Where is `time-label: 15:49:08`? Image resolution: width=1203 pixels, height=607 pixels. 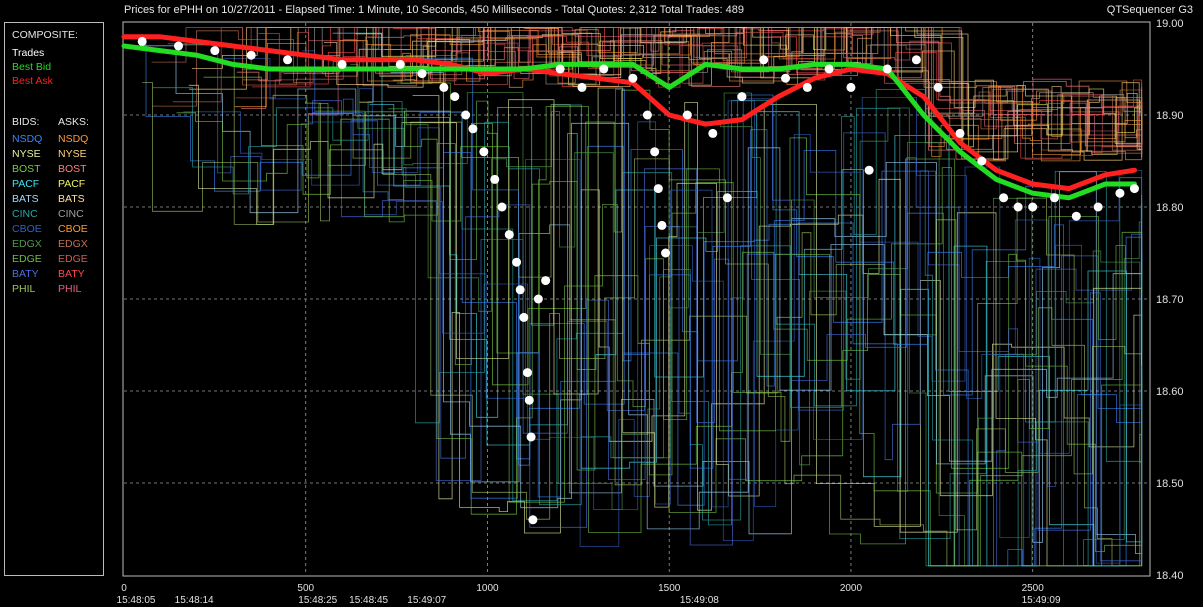
time-label: 15:49:08 is located at coordinates (699, 600).